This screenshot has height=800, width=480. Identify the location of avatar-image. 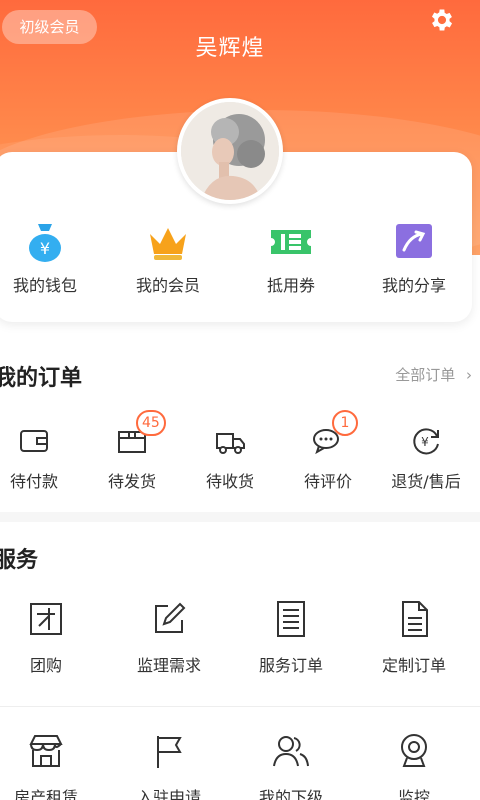
(230, 151).